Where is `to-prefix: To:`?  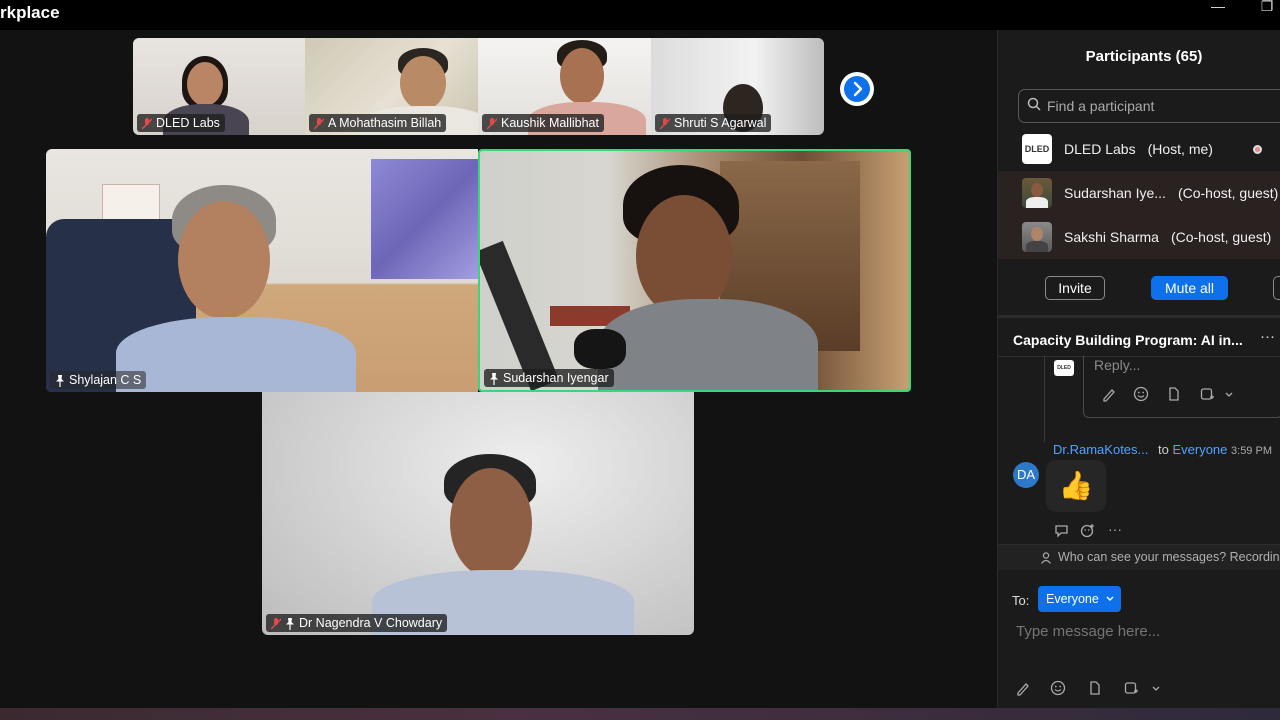
to-prefix: To: is located at coordinates (1021, 600).